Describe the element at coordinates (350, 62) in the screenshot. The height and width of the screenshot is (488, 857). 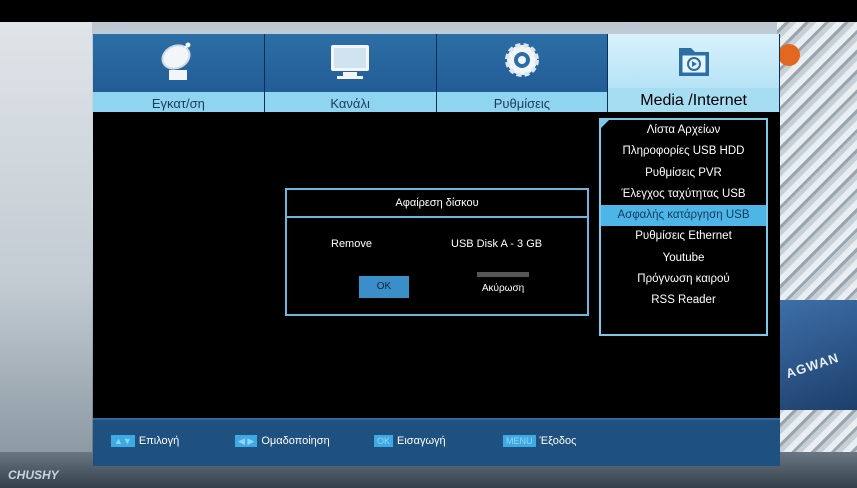
I see `tv-icon` at that location.